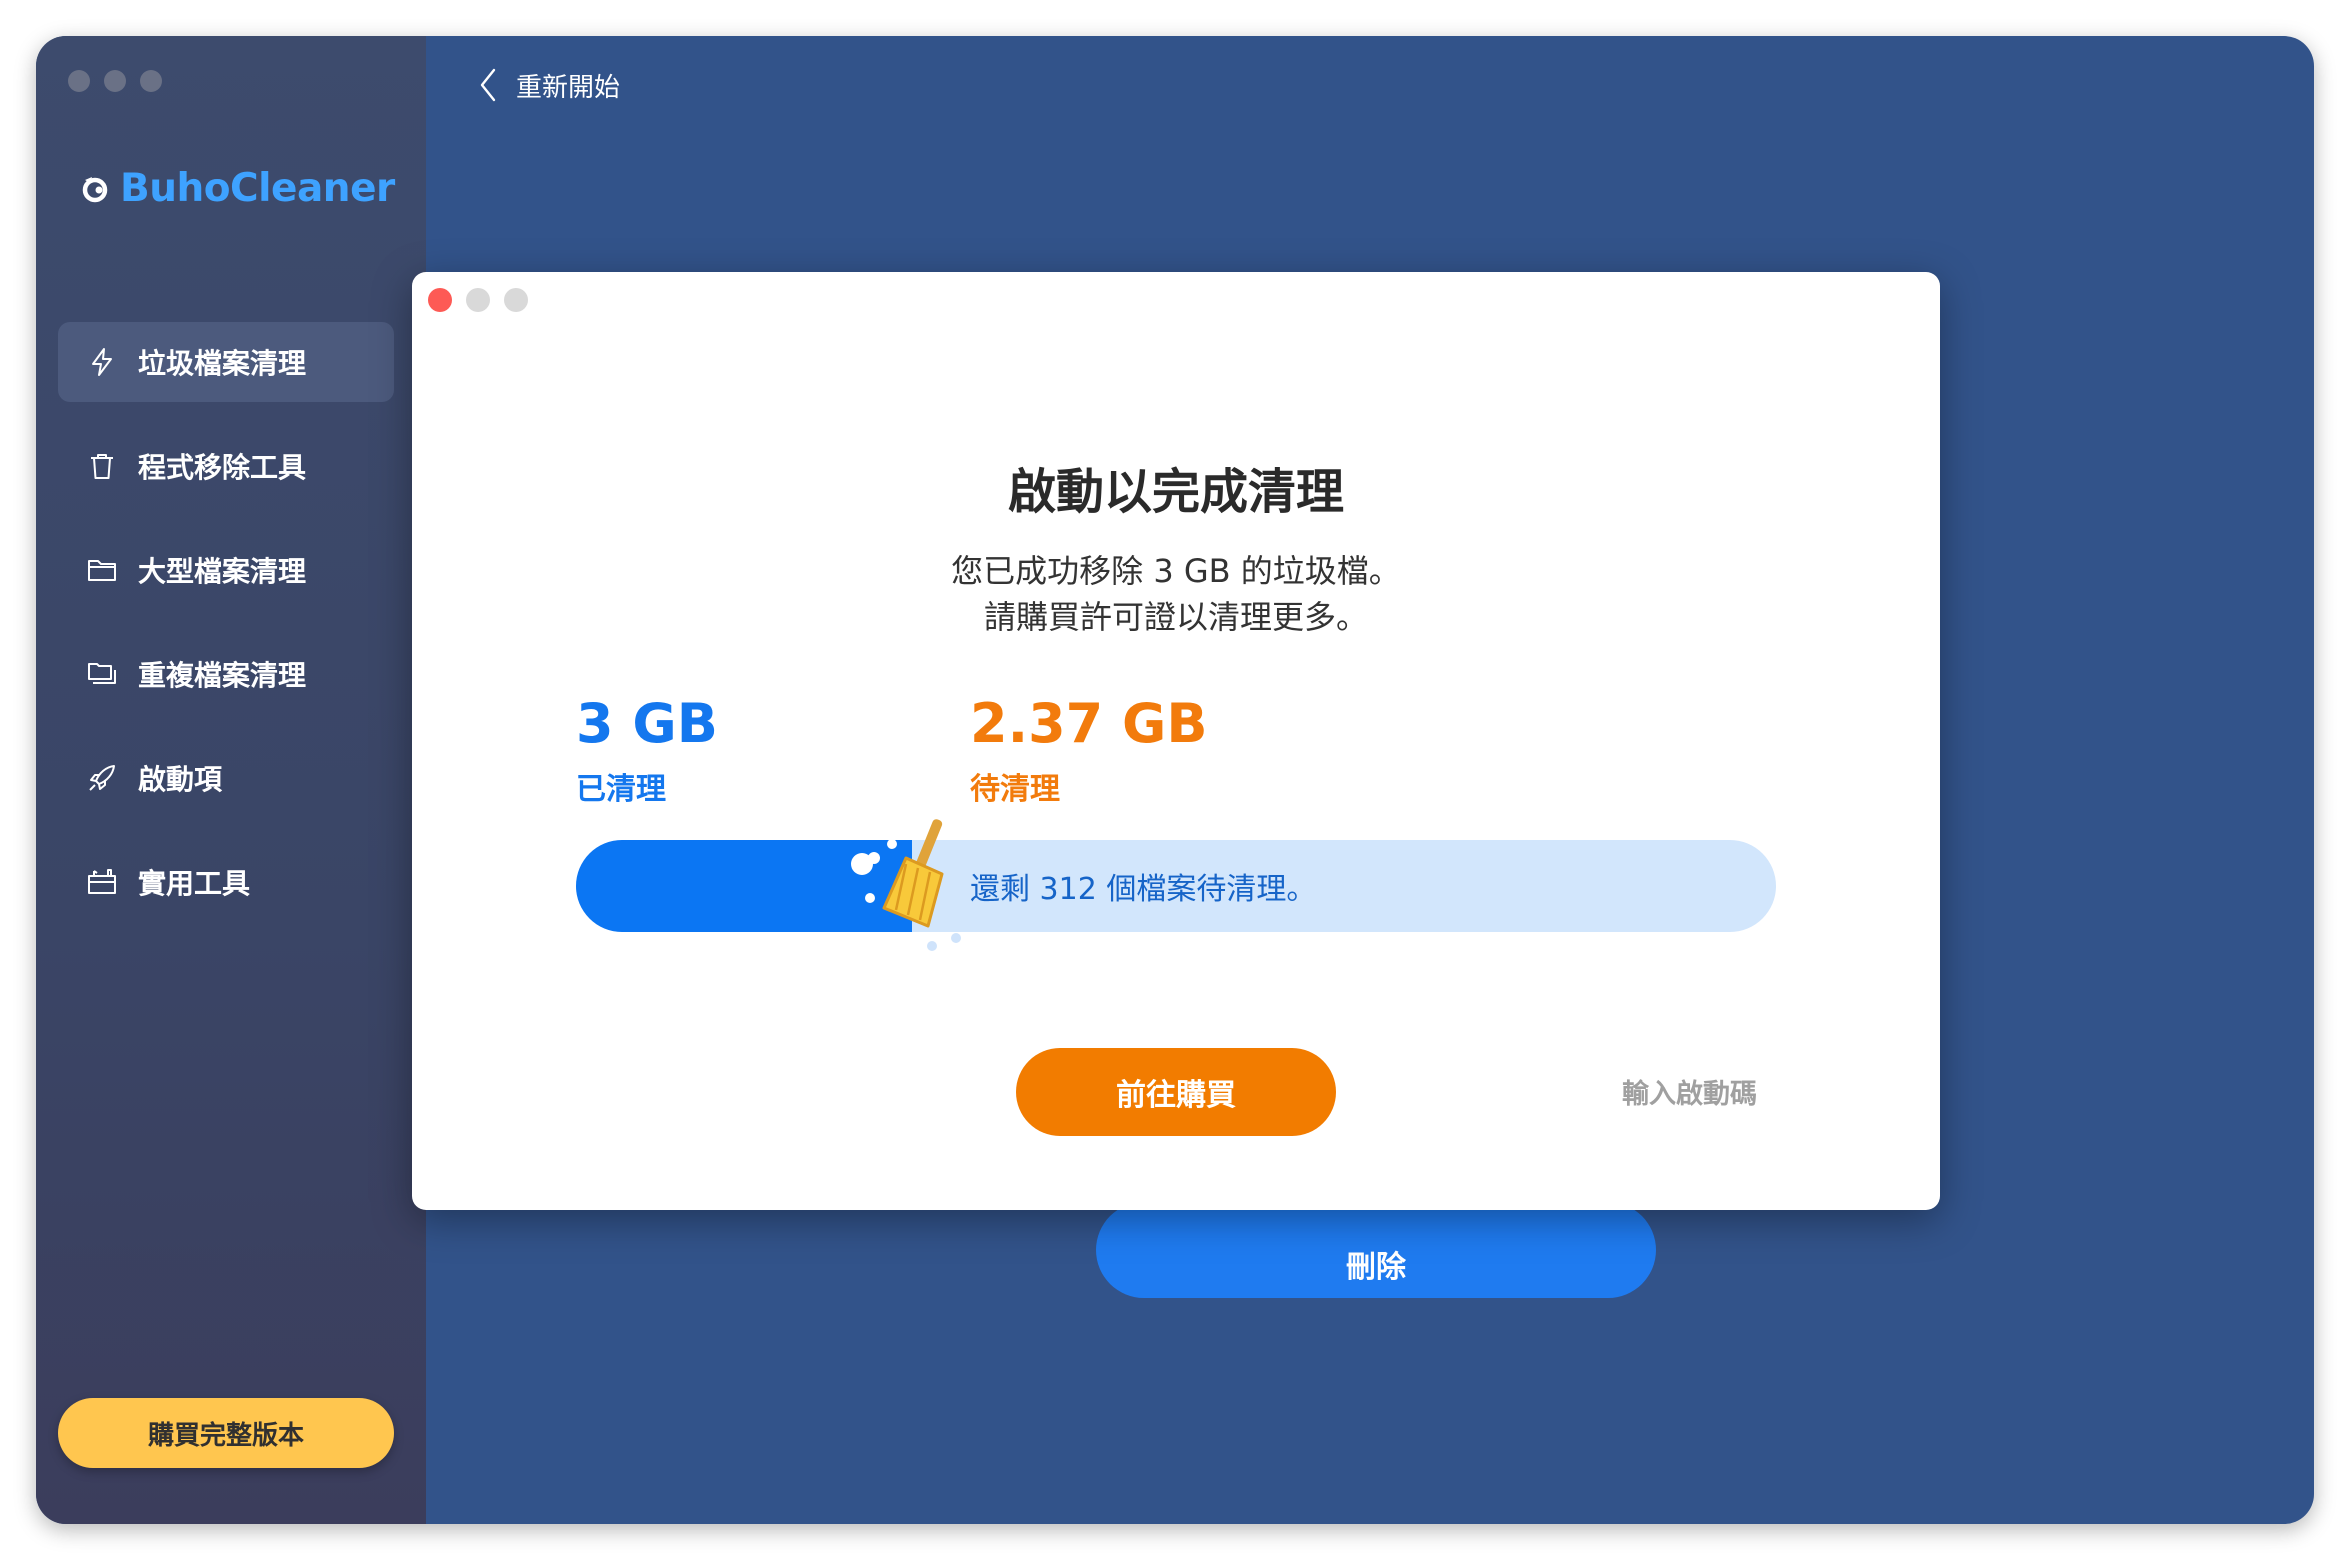 This screenshot has height=1558, width=2350. I want to click on window-controls, so click(115, 81).